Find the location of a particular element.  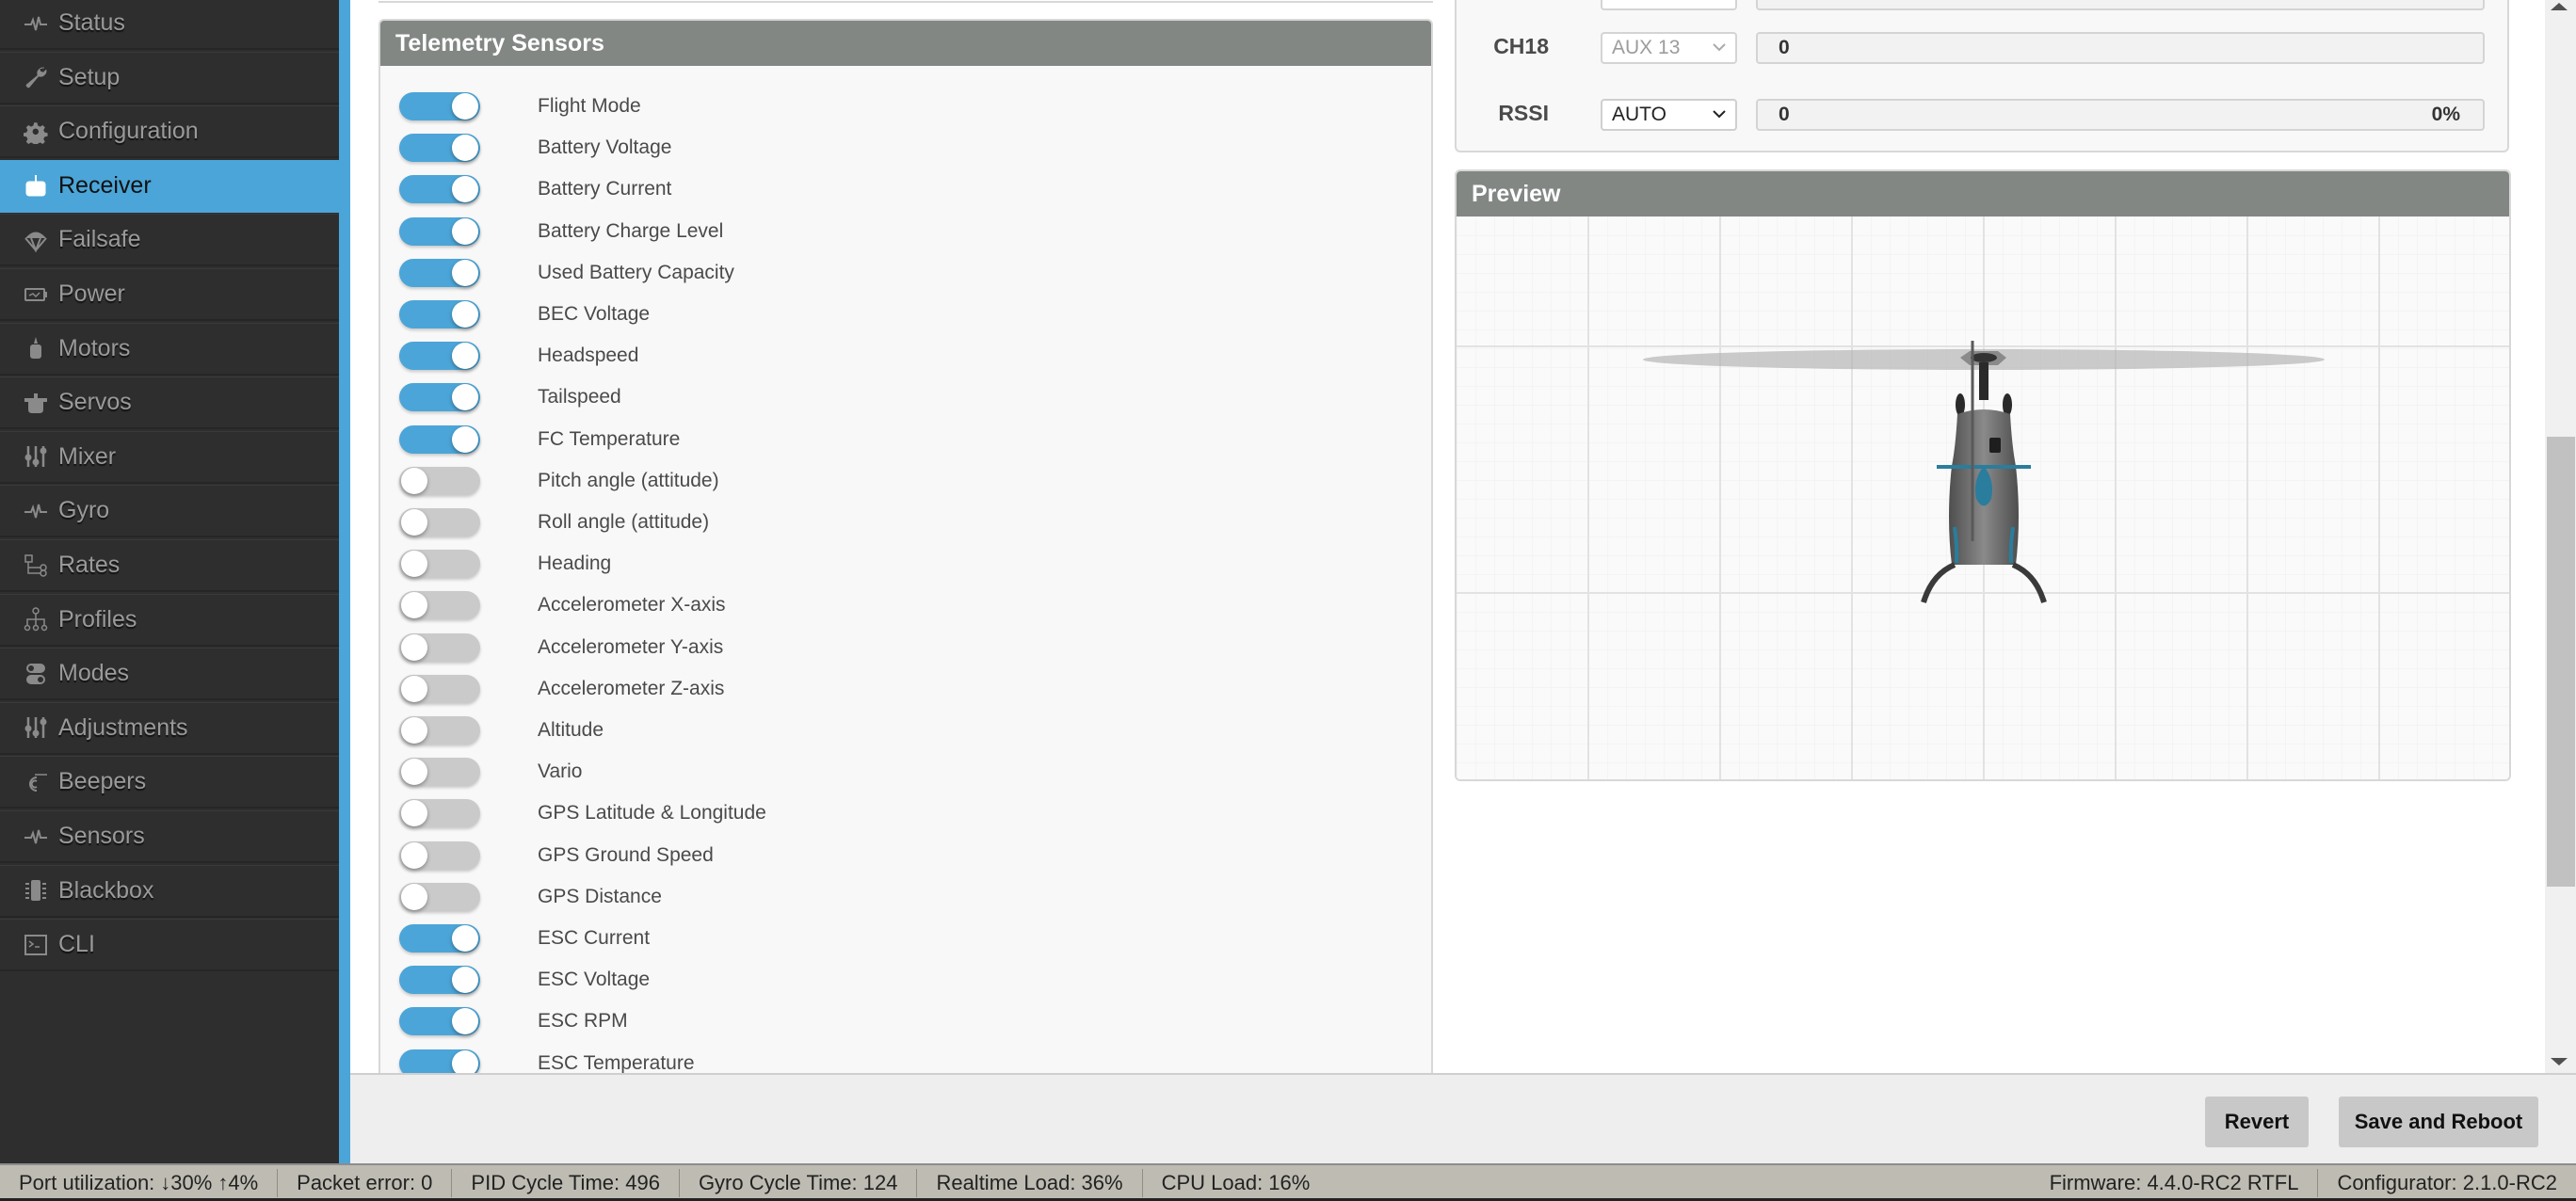

sidebar-item-label: Status is located at coordinates (91, 22).